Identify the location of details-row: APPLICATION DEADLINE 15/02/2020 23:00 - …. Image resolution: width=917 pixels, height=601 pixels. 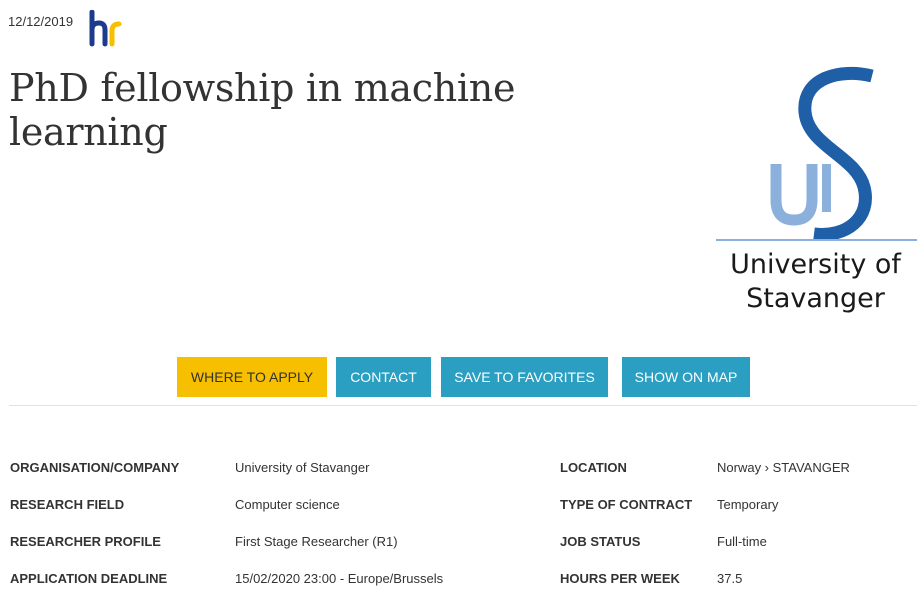
(458, 579).